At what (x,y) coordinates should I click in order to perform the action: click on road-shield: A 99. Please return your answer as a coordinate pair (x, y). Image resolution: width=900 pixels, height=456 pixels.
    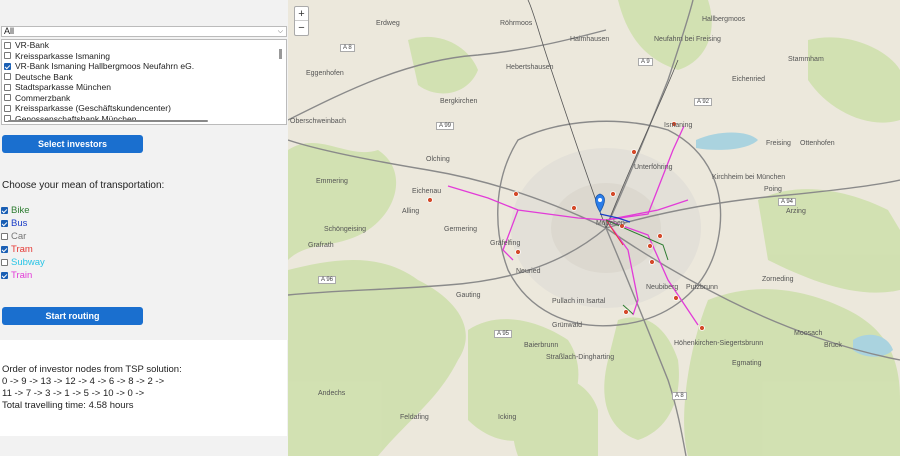
    Looking at the image, I should click on (445, 126).